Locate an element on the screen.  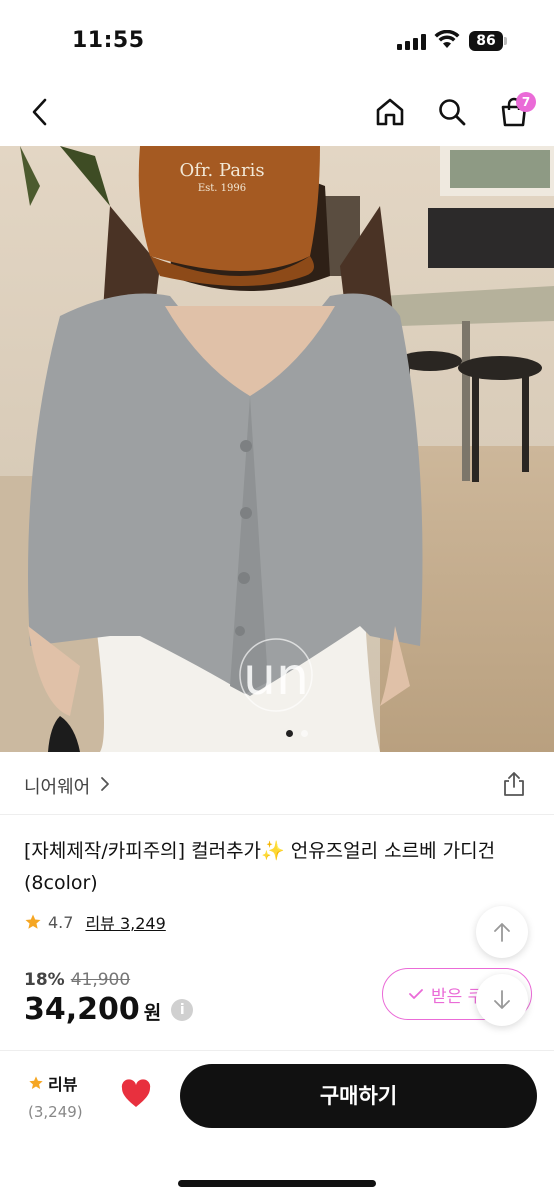
like-button is located at coordinates (138, 1097).